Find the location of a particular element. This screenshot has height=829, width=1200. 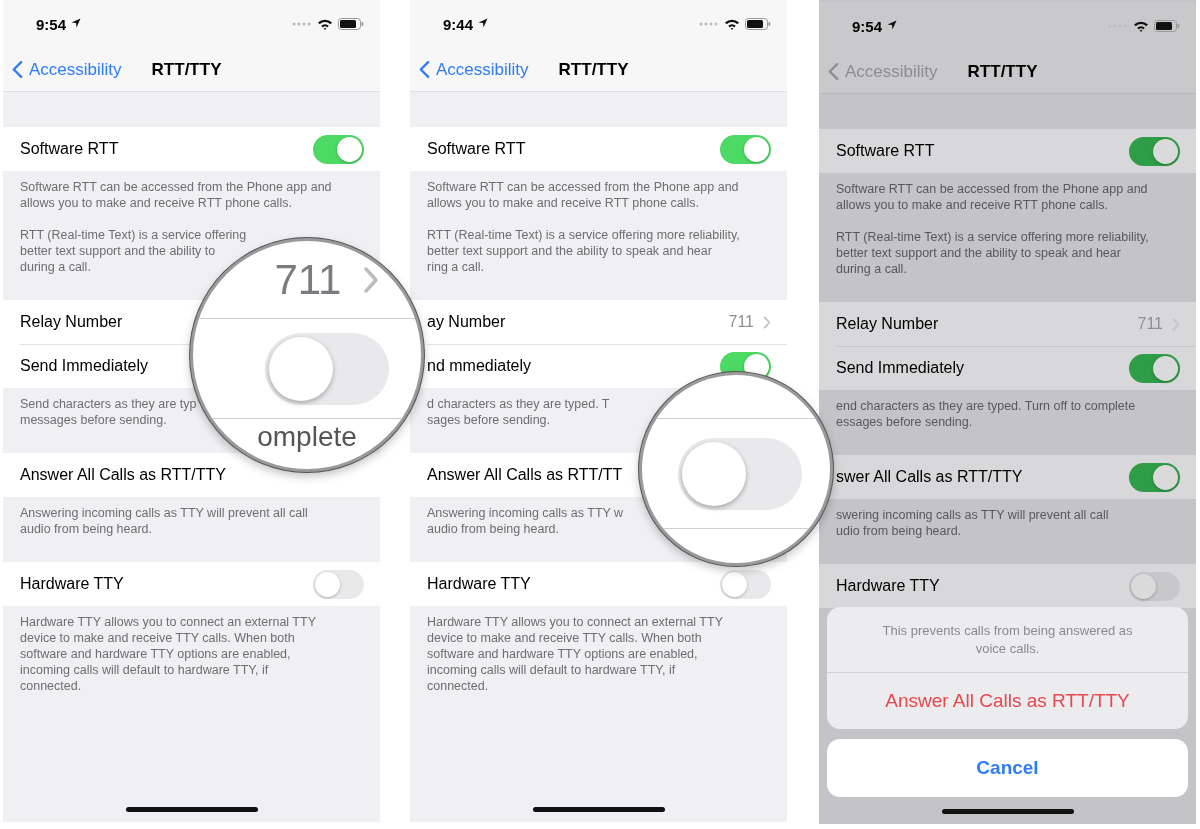

footer-text: Answering incoming calls as TTY w audio from being heard. is located at coordinates (525, 521).